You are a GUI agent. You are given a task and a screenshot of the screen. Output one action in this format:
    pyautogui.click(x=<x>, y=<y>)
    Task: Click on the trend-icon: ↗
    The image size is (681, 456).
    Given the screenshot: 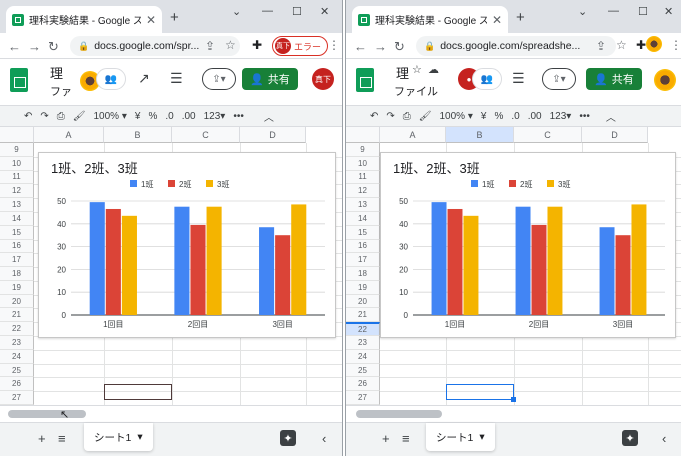 What is the action you would take?
    pyautogui.click(x=144, y=78)
    